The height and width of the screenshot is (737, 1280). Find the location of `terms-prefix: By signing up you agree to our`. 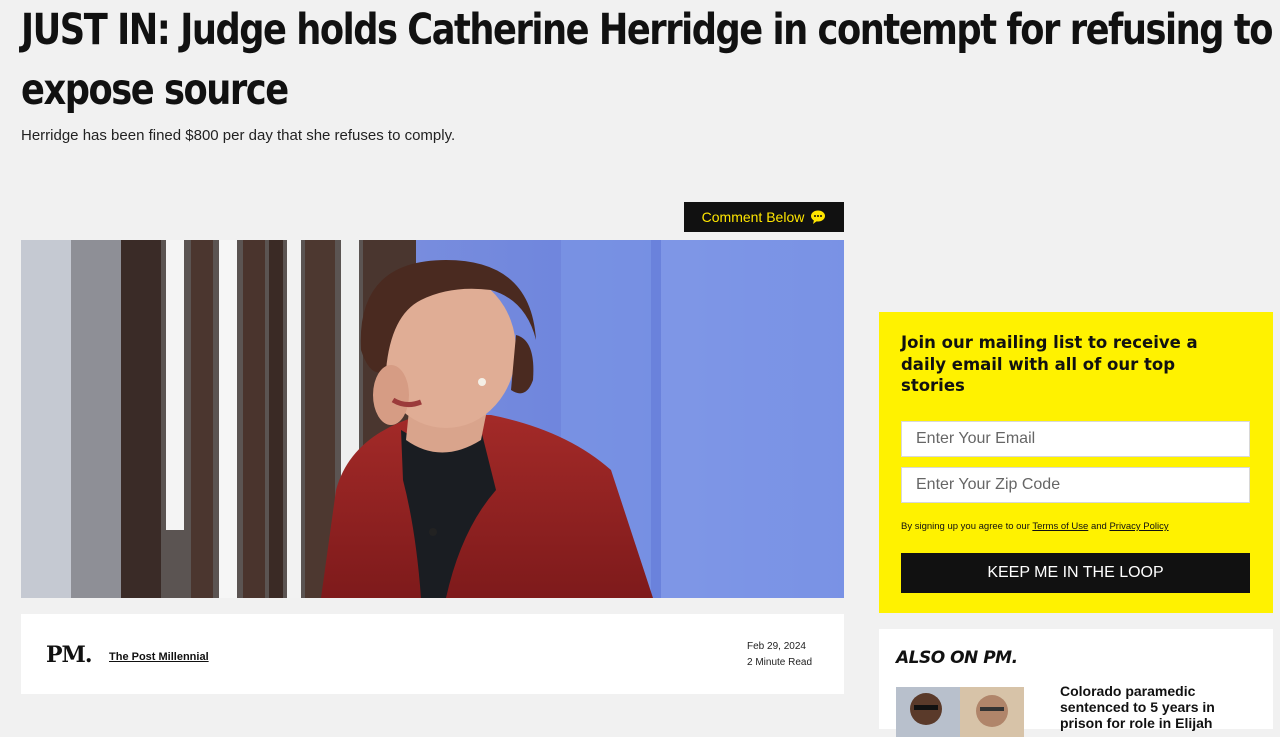

terms-prefix: By signing up you agree to our is located at coordinates (965, 526).